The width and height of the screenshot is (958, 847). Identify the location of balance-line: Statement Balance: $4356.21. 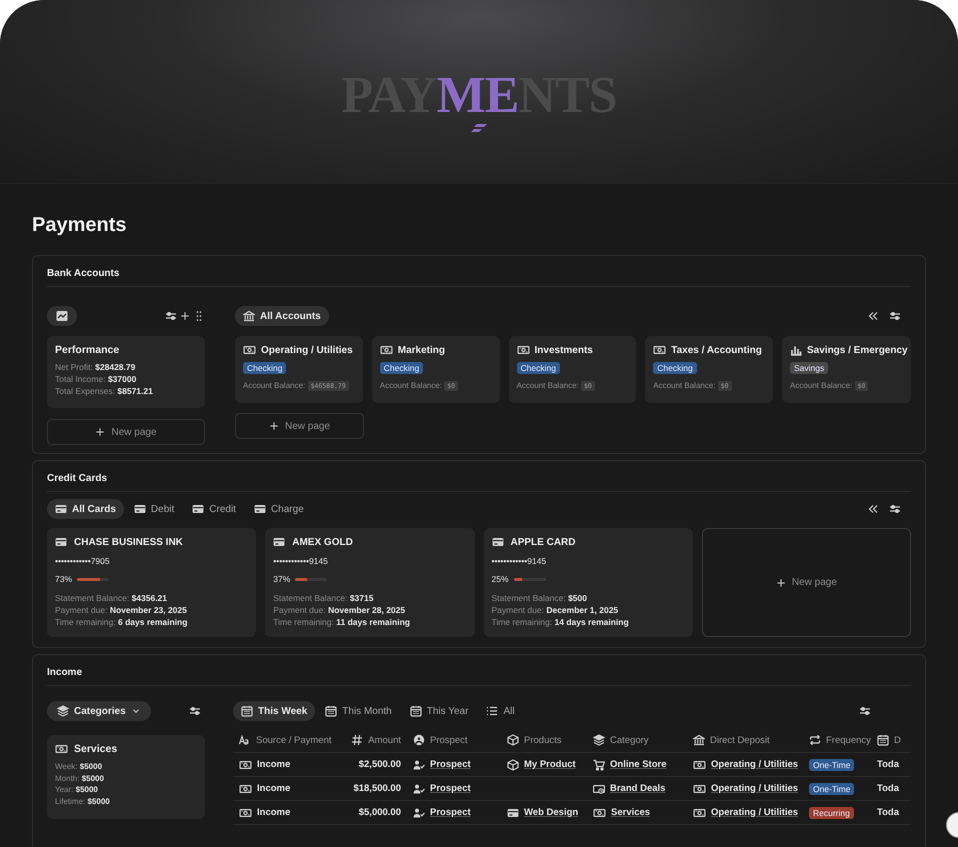
(111, 598).